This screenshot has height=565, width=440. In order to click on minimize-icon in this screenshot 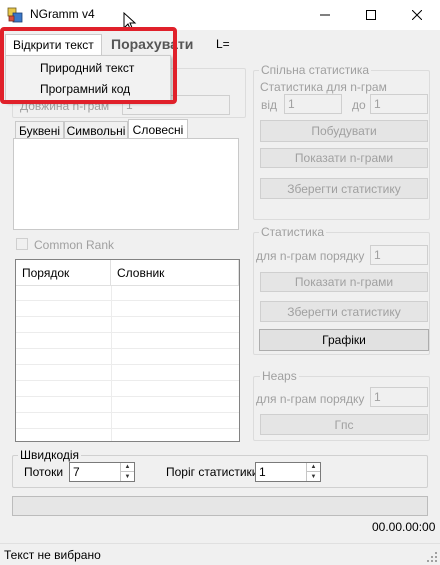, I will do `click(325, 15)`.